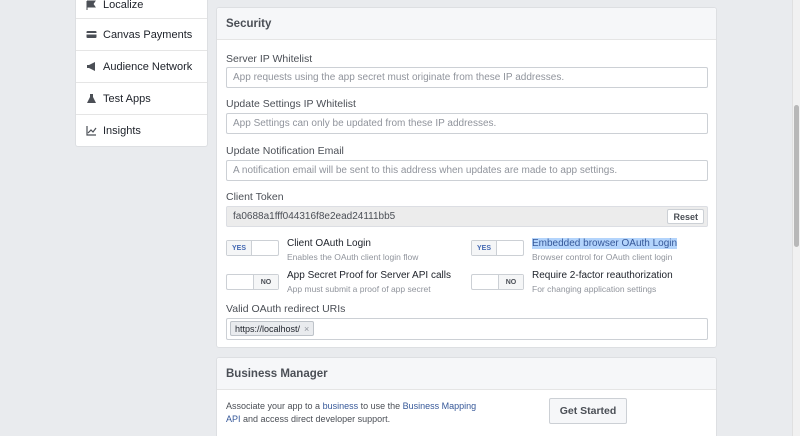 The width and height of the screenshot is (800, 436). I want to click on server-ip-label: Server IP Whitelist, so click(269, 59).